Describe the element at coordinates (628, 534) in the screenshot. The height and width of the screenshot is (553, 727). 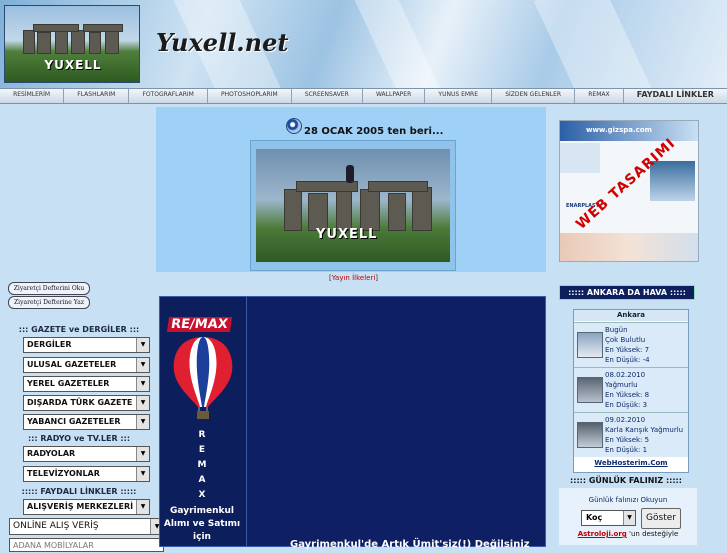
I see `horoscope-credit: Astroloji.org 'un desteğiyle` at that location.